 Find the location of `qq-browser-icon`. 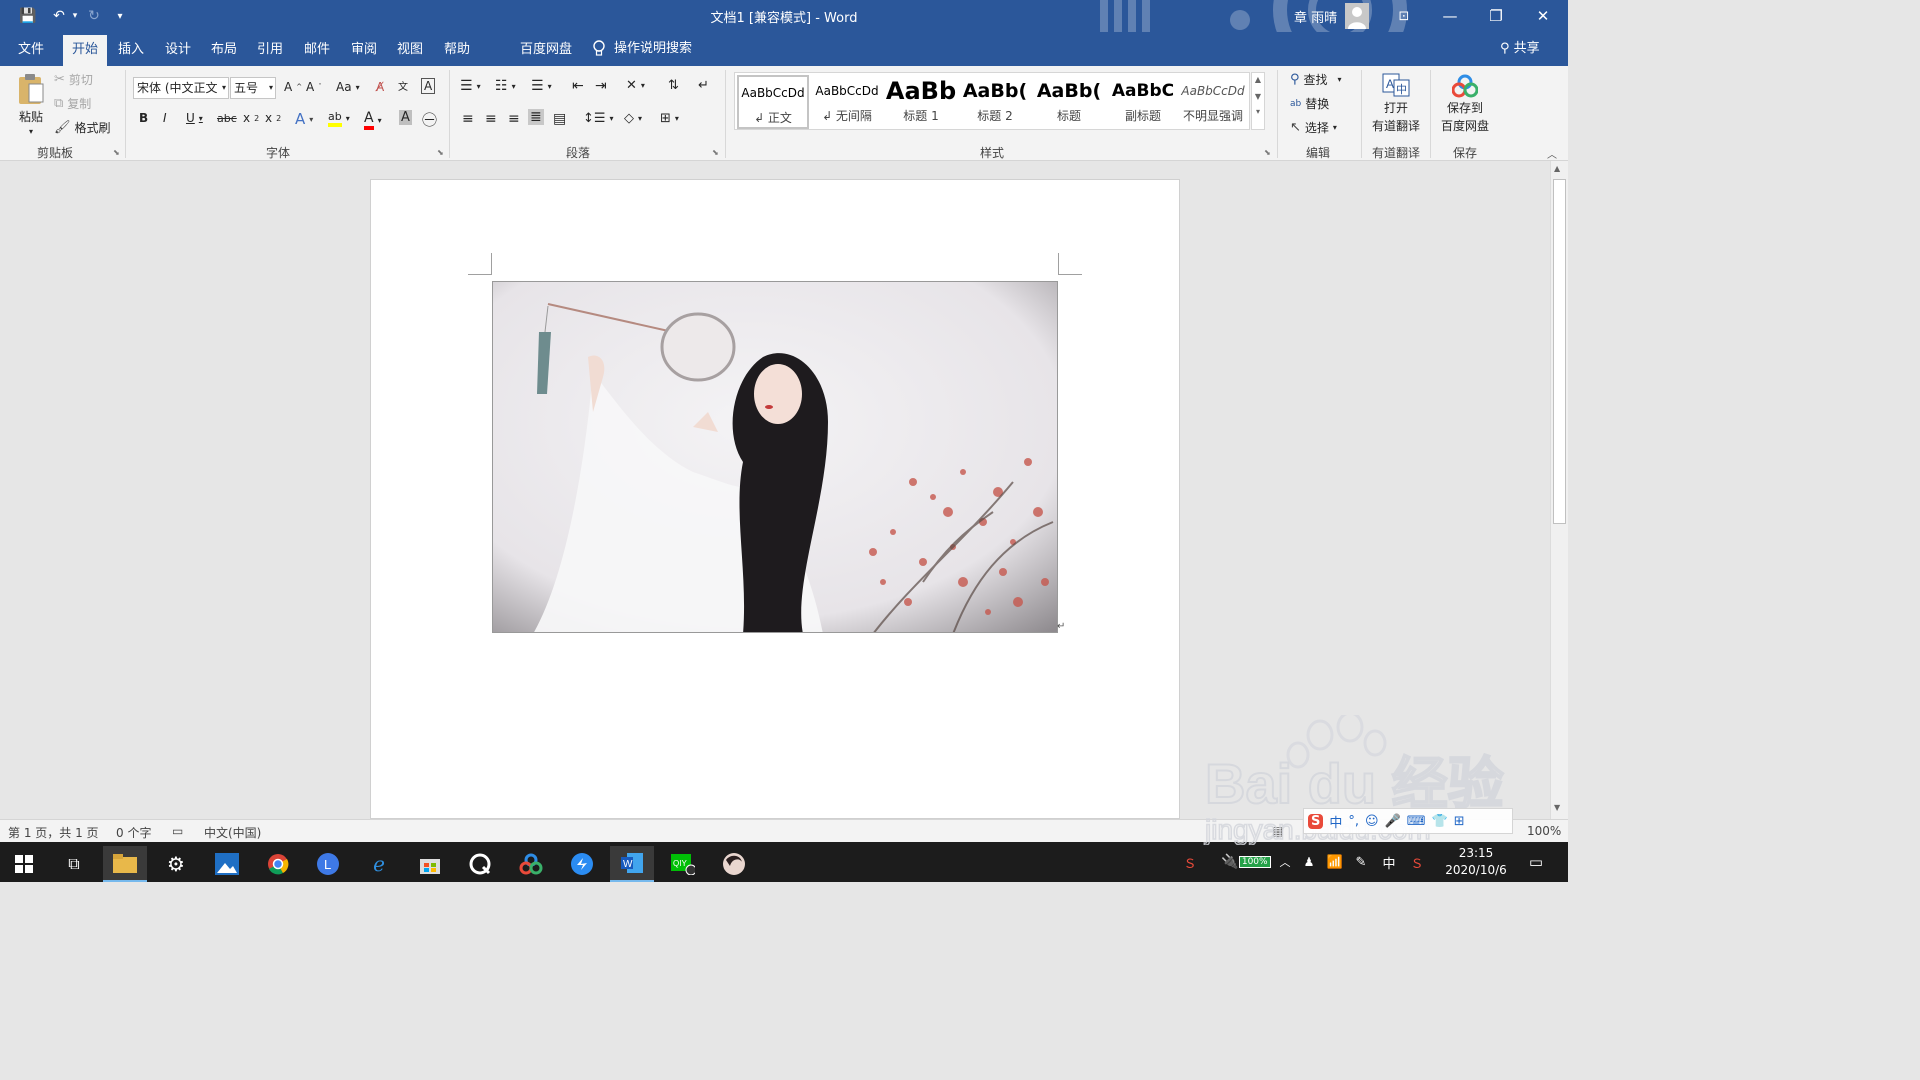

qq-browser-icon is located at coordinates (480, 864).